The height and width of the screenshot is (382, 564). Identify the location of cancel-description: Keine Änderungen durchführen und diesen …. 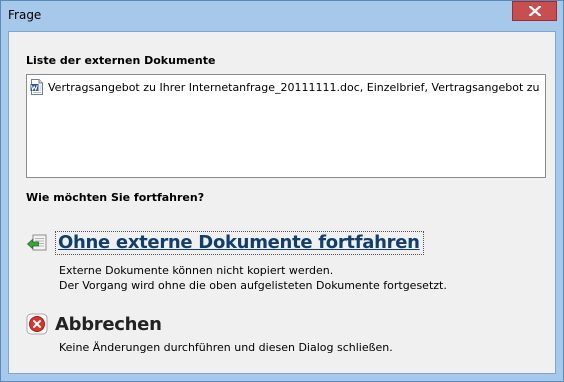
(226, 347).